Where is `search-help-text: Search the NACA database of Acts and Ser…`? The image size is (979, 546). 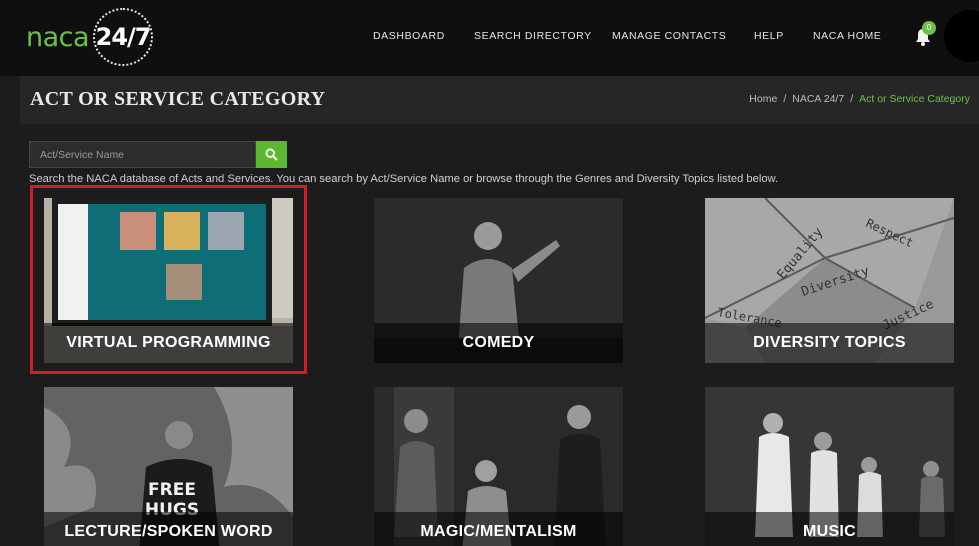
search-help-text: Search the NACA database of Acts and Ser… is located at coordinates (404, 179).